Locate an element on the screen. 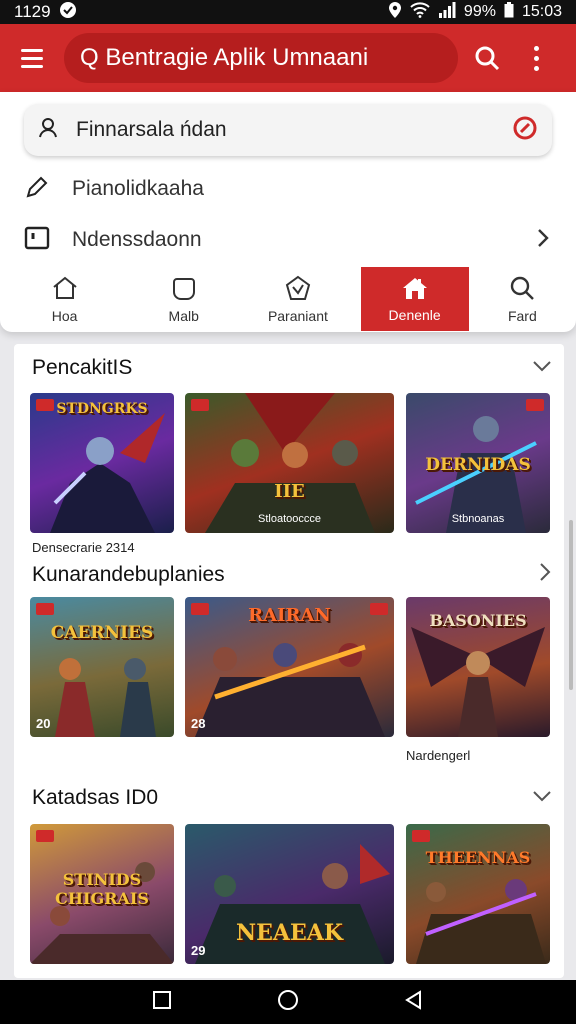  app-search-text: Q Bentragie Aplik Umnaani is located at coordinates (224, 57).